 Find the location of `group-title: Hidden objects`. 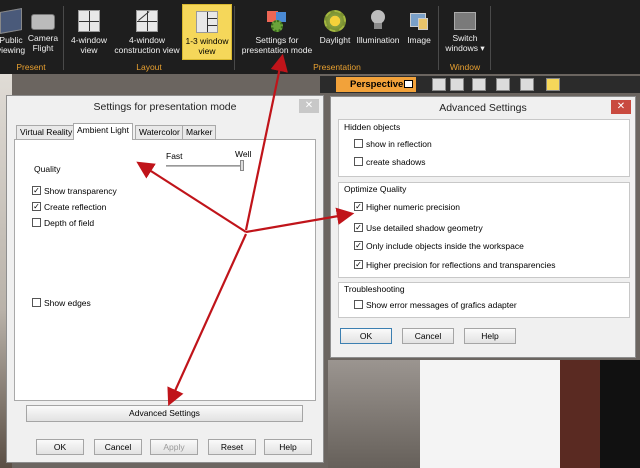

group-title: Hidden objects is located at coordinates (372, 127).